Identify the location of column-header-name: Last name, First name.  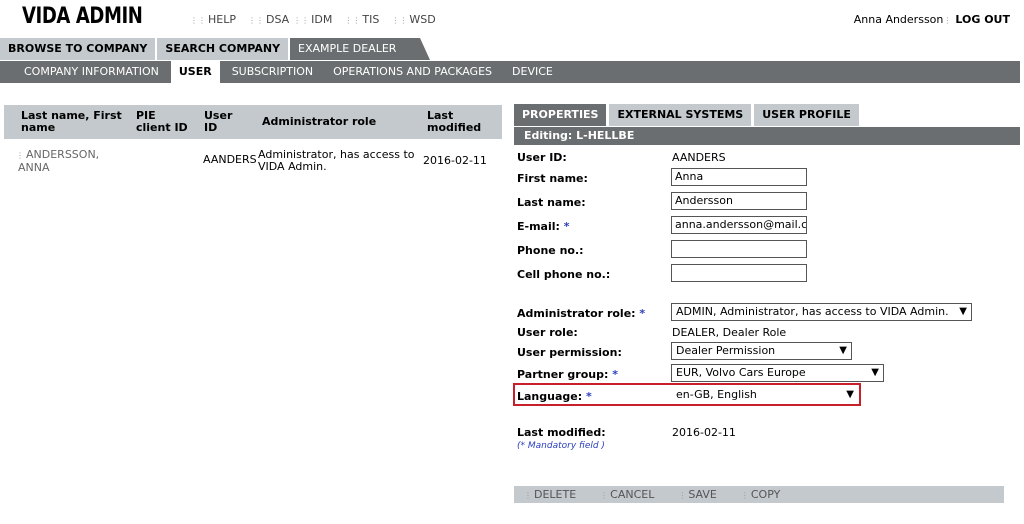
(71, 122).